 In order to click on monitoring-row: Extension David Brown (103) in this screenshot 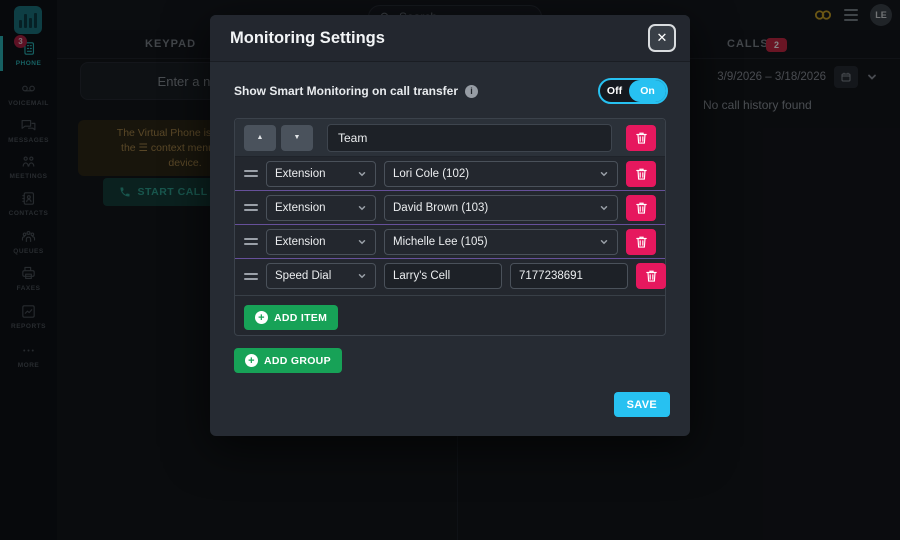, I will do `click(450, 208)`.